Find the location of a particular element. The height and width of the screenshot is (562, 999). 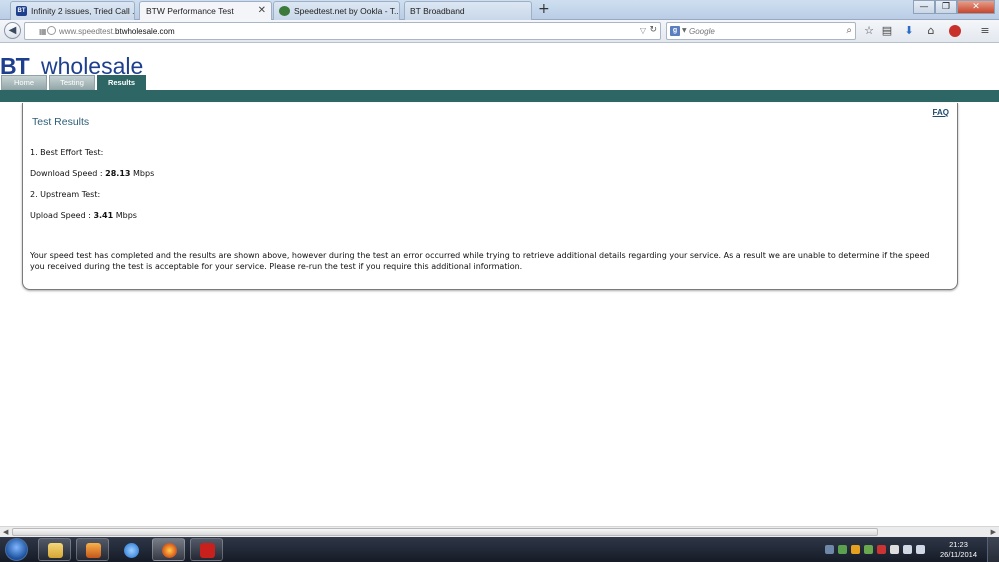

horizontal-scrollbar: ◀ ▶ is located at coordinates (499, 531).